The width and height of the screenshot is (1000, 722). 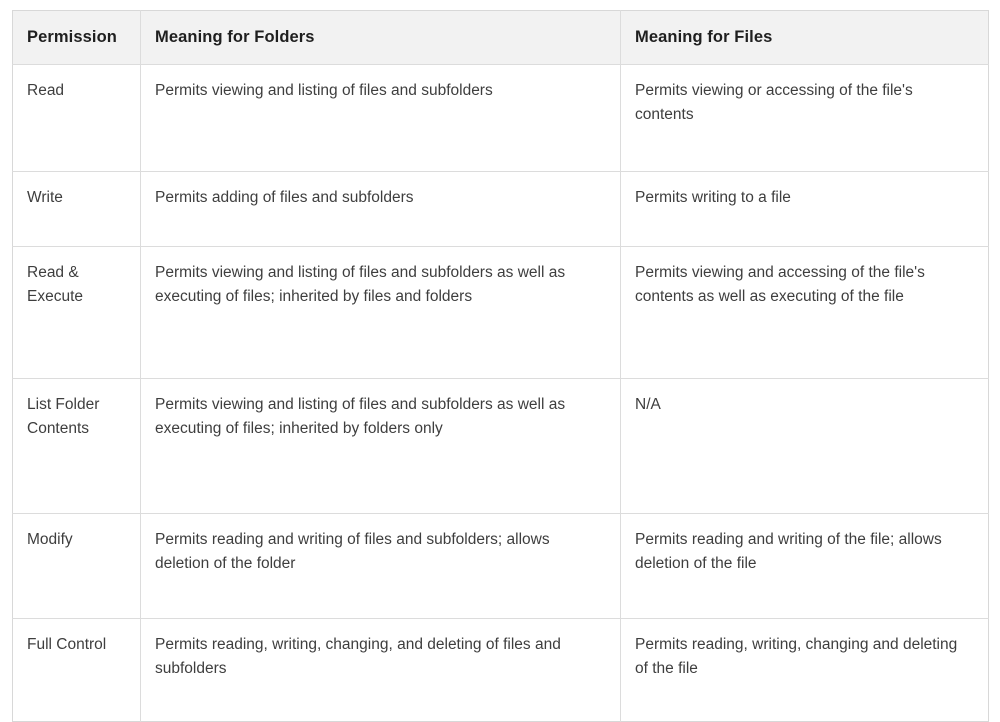 I want to click on cell-permission-name: Modify, so click(x=76, y=566).